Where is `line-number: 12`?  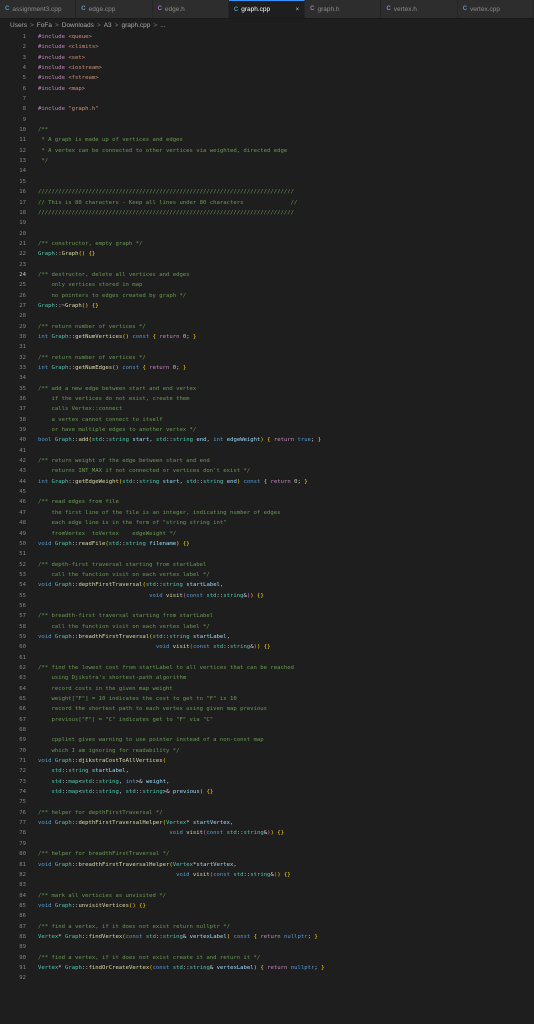
line-number: 12 is located at coordinates (22, 150).